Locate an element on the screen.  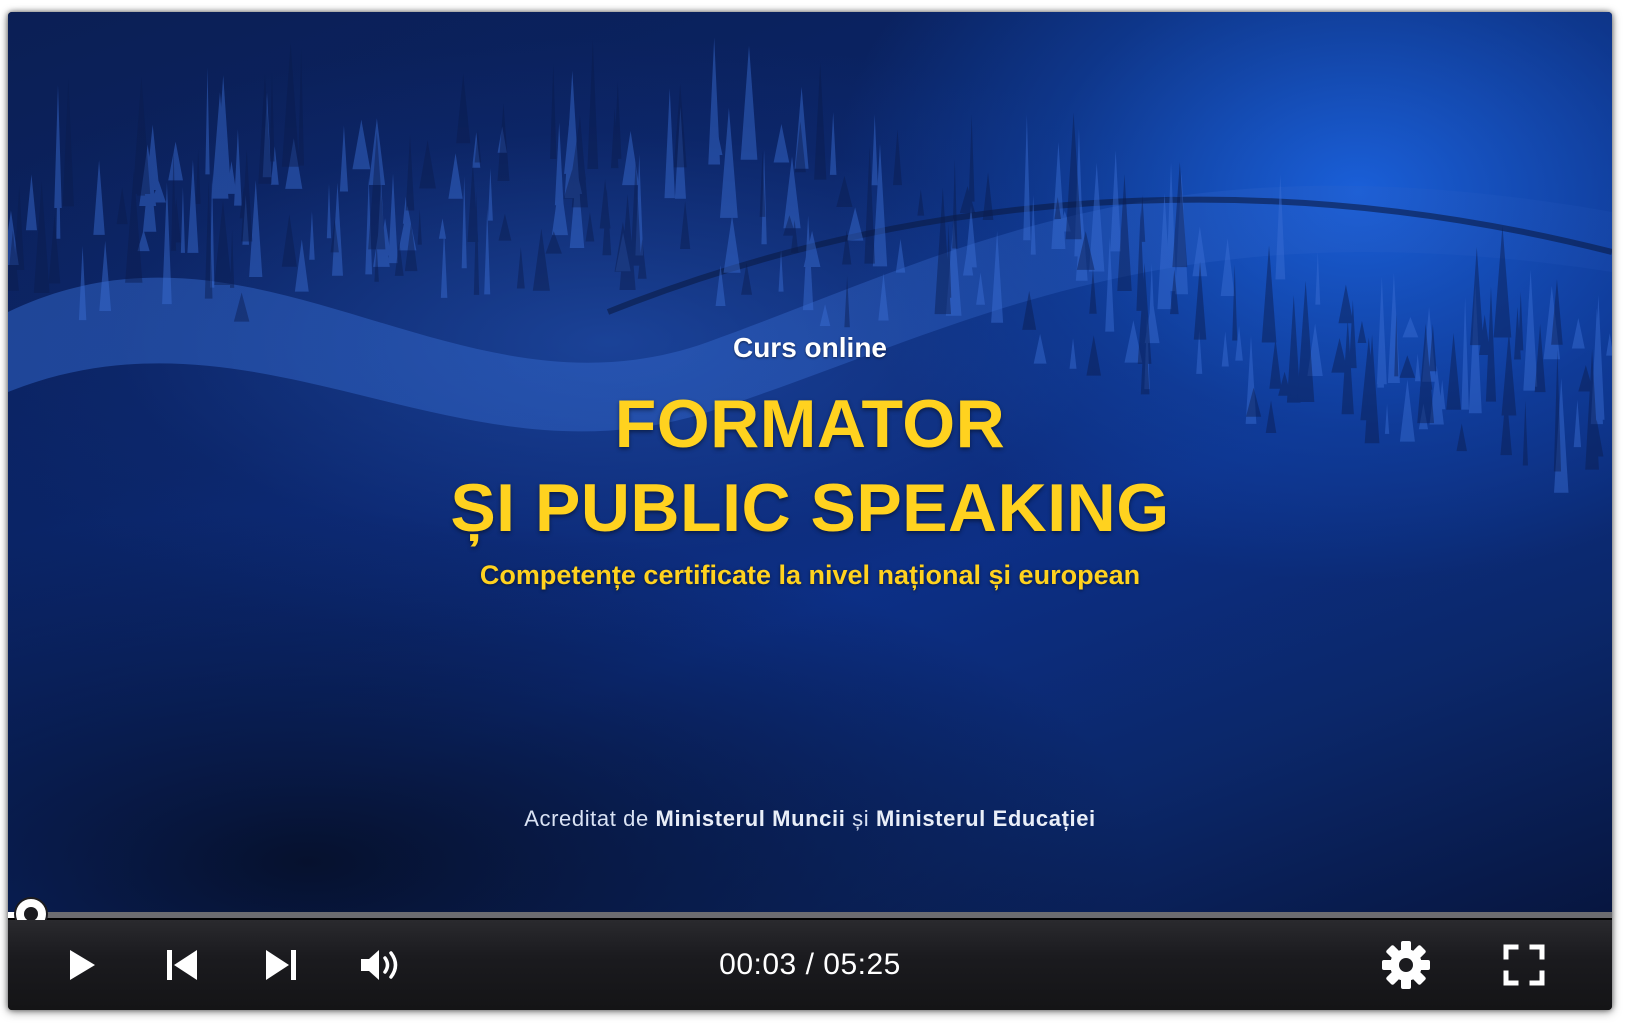
control-bar: 00:03 / 05:25 is located at coordinates (810, 965).